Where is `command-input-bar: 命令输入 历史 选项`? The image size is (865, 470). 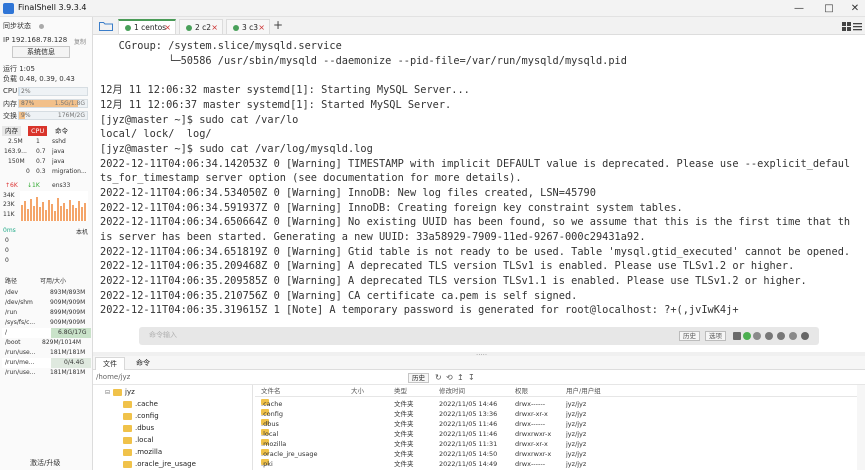
command-input-bar: 命令输入 历史 选项 is located at coordinates (479, 336).